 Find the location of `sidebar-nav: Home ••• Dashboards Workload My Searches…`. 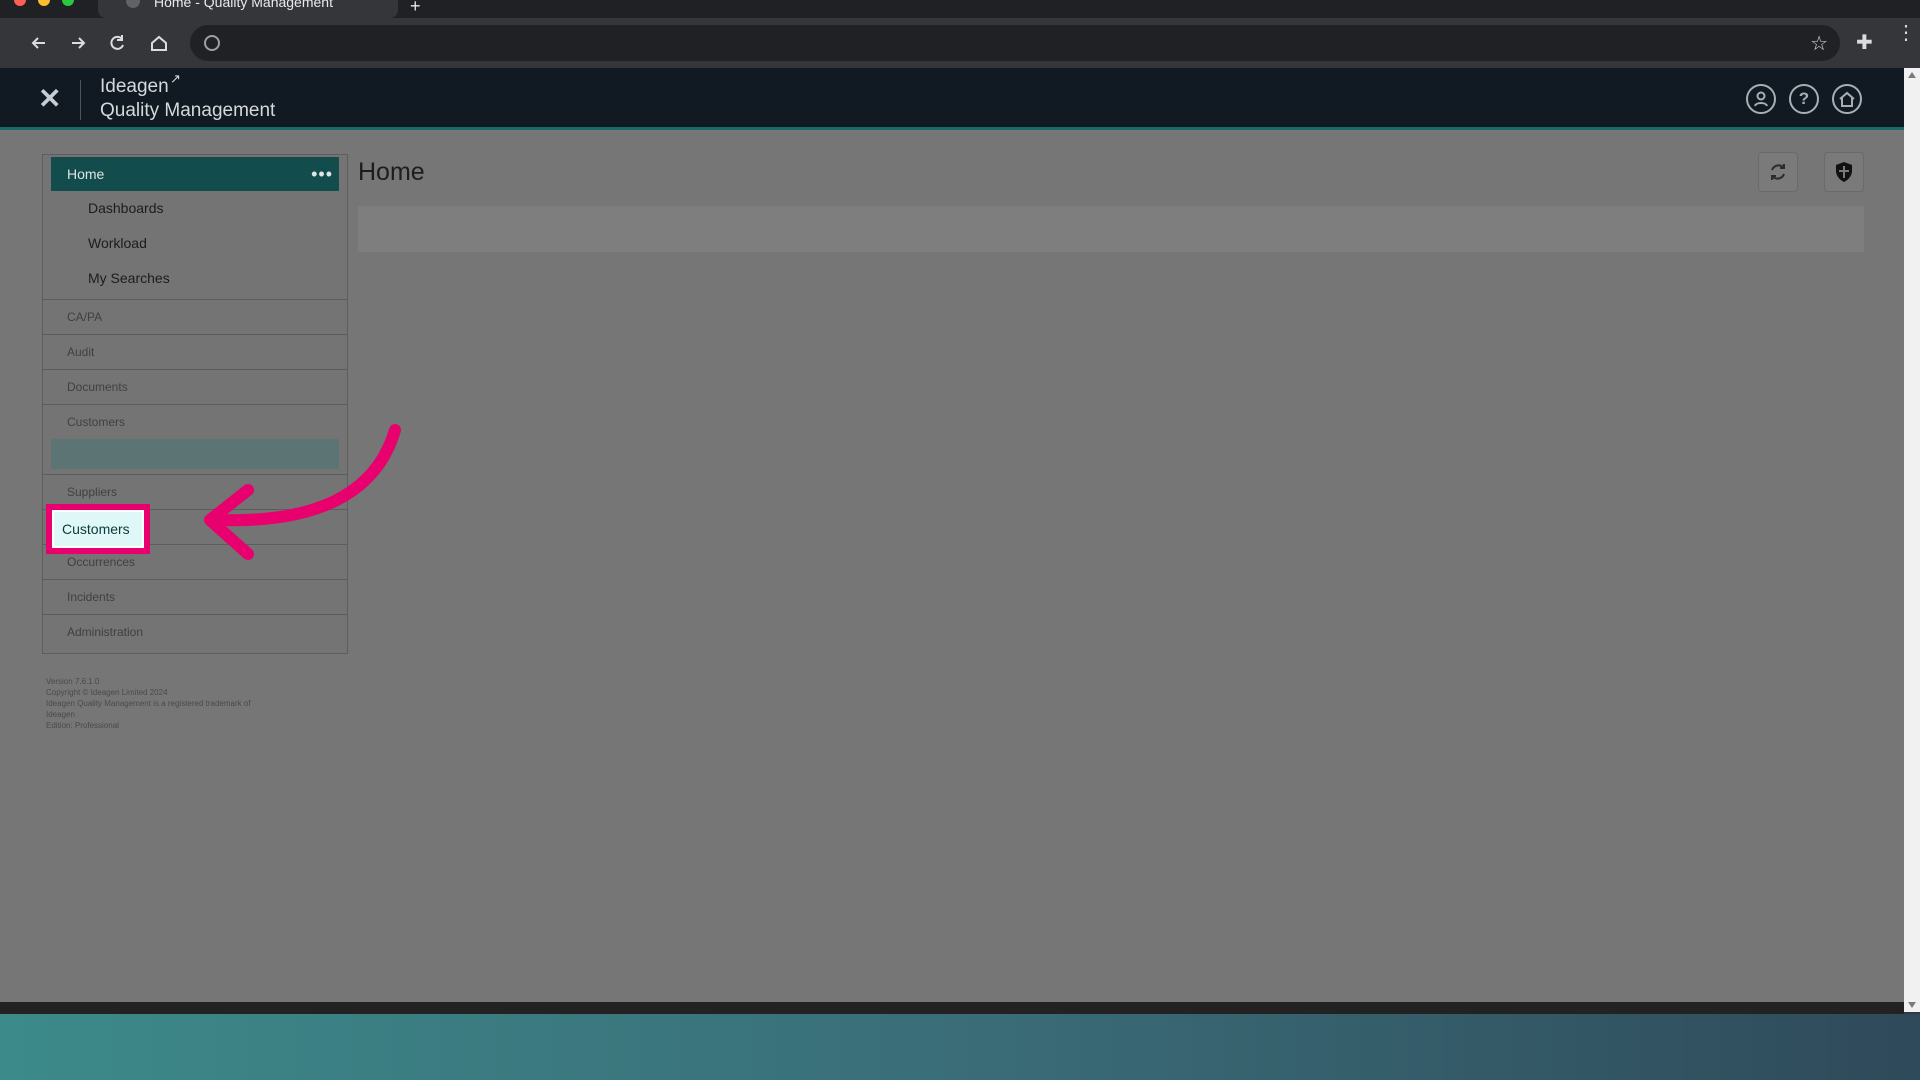

sidebar-nav: Home ••• Dashboards Workload My Searches… is located at coordinates (195, 404).